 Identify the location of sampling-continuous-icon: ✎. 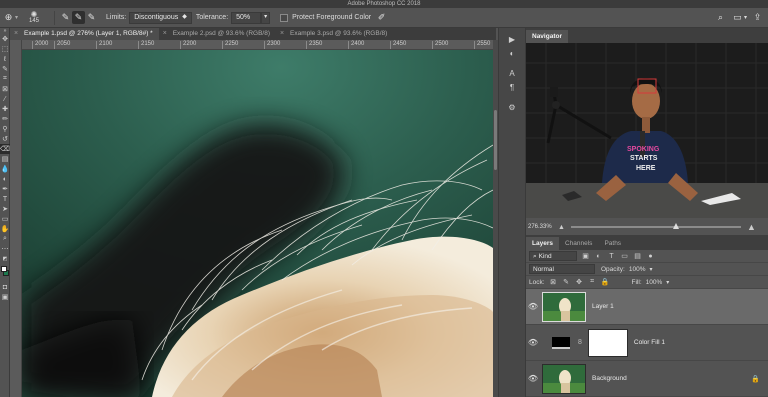
(65, 17).